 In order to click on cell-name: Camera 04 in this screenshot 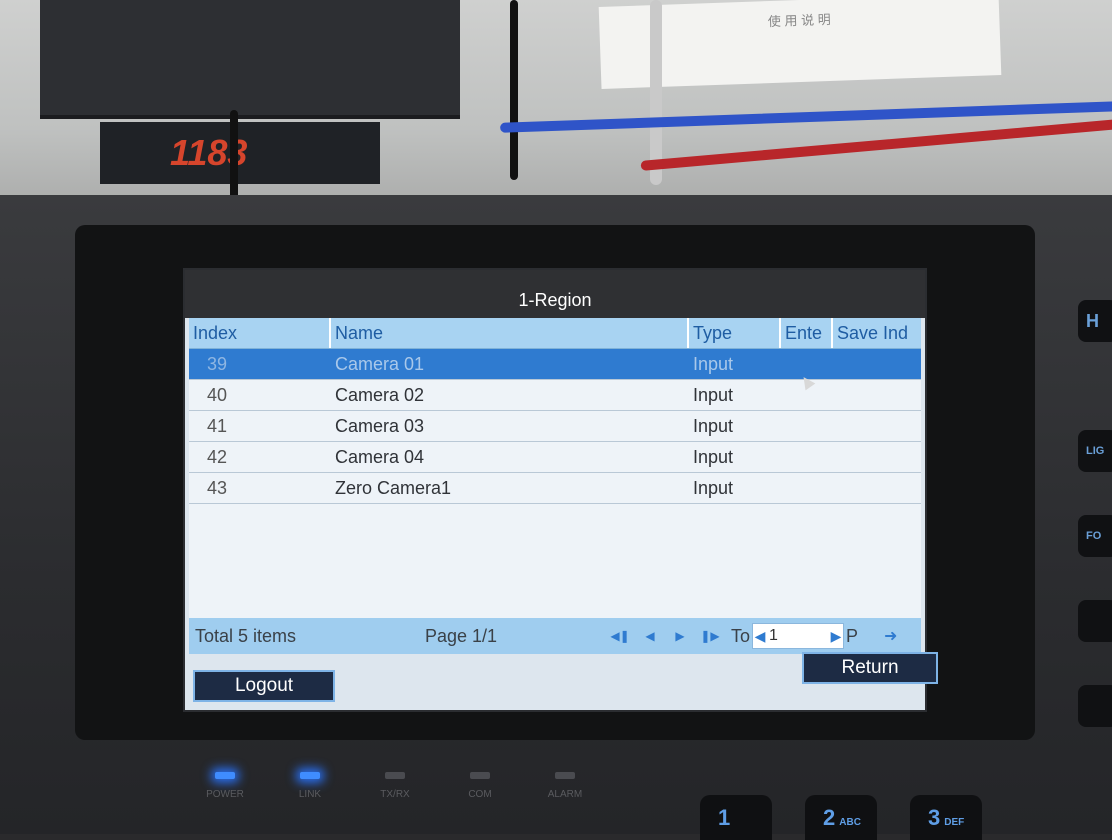, I will do `click(380, 457)`.